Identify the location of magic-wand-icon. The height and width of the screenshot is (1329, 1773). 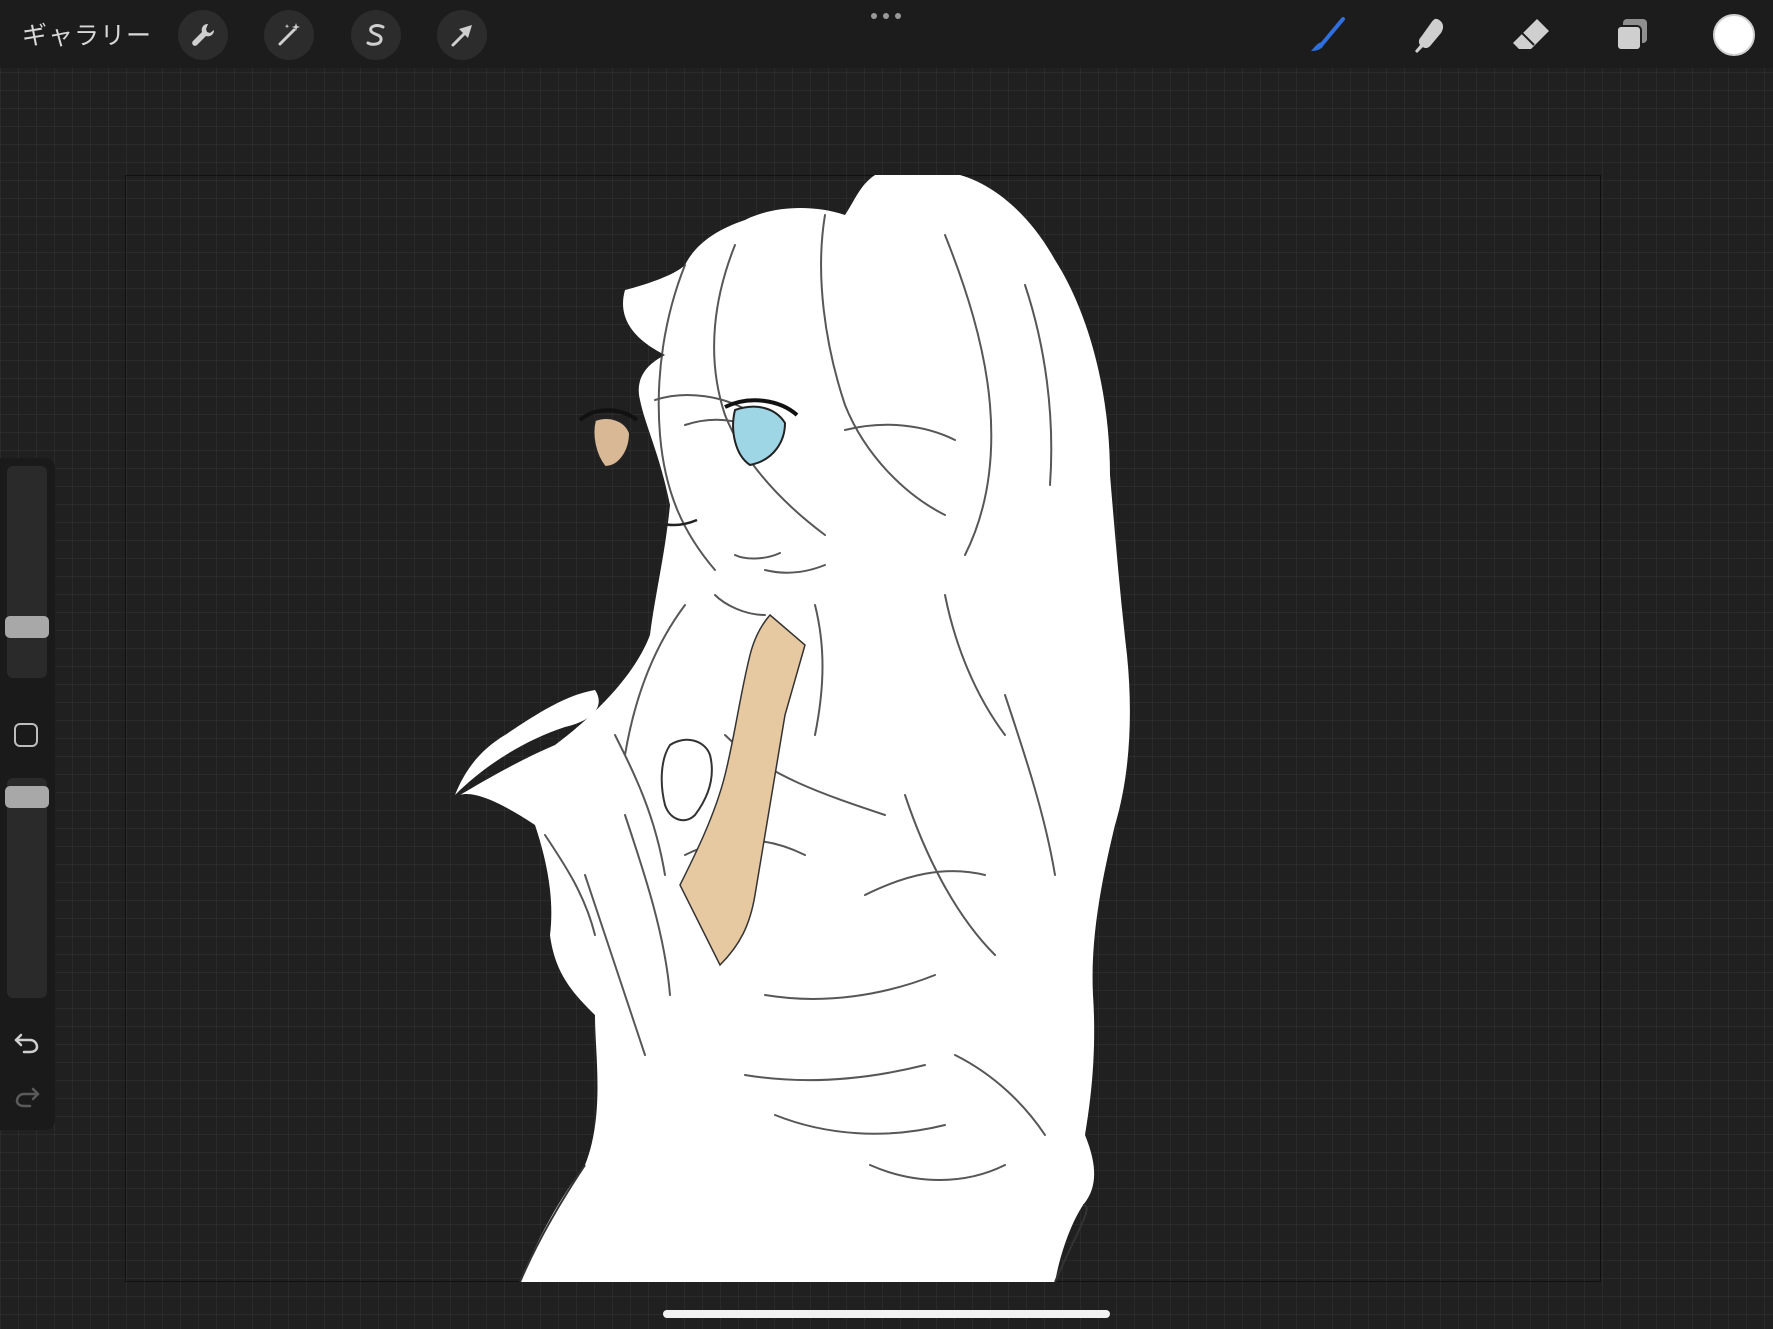
(289, 34).